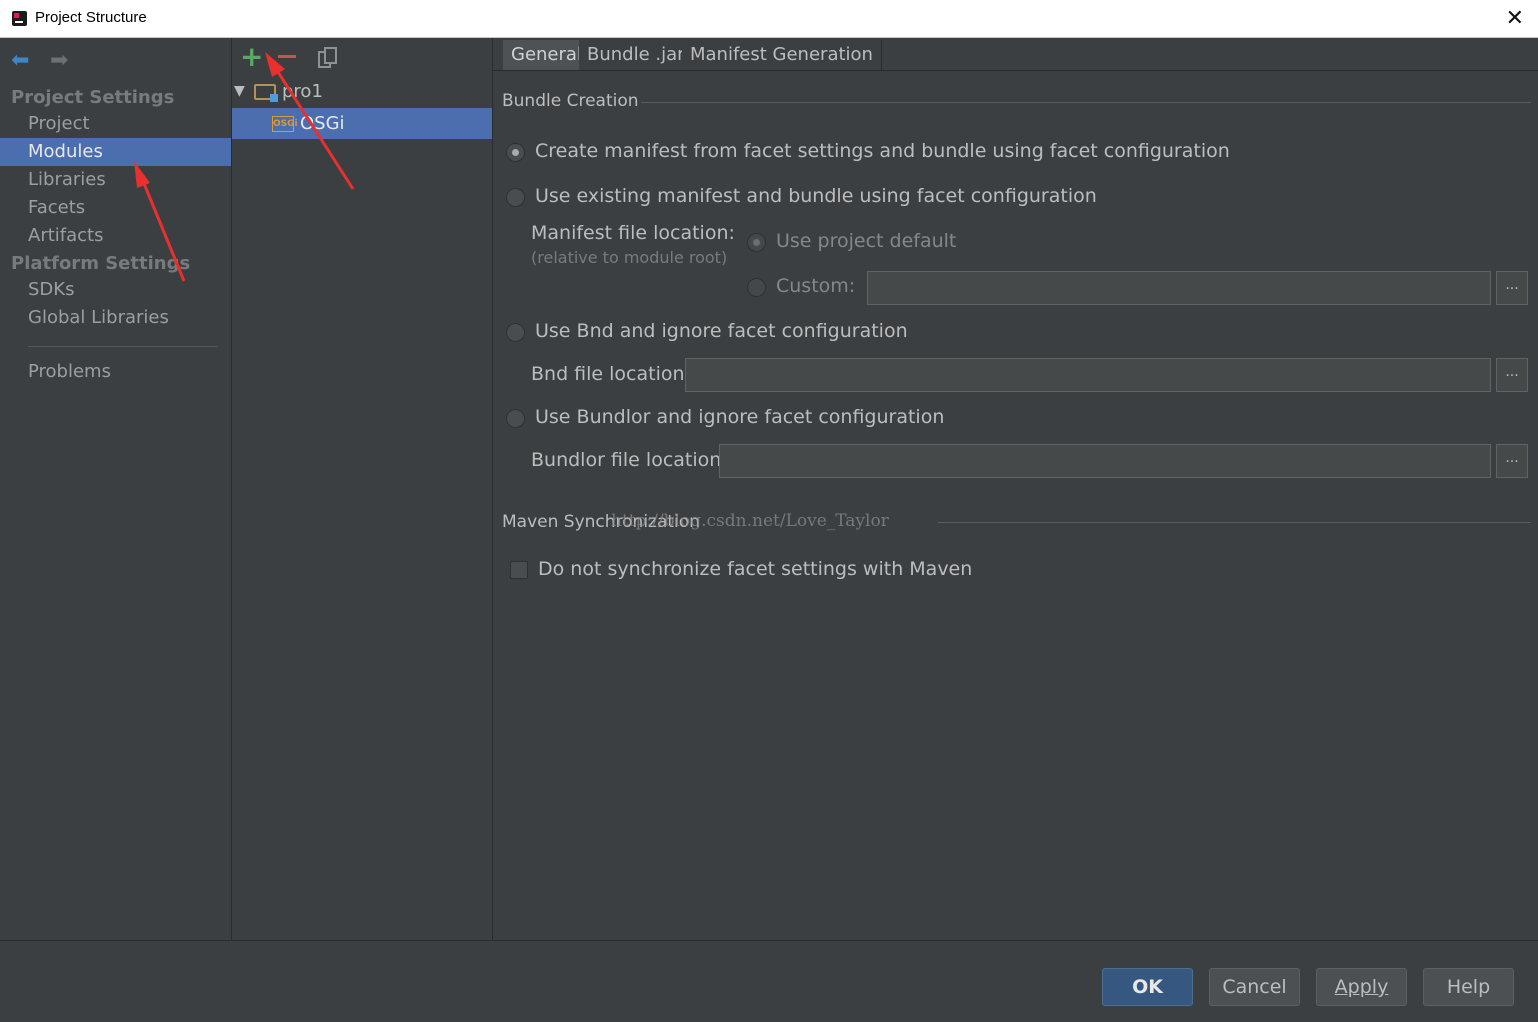 The image size is (1538, 1022). Describe the element at coordinates (115, 290) in the screenshot. I see `sidebar-item-sdks: SDKs` at that location.